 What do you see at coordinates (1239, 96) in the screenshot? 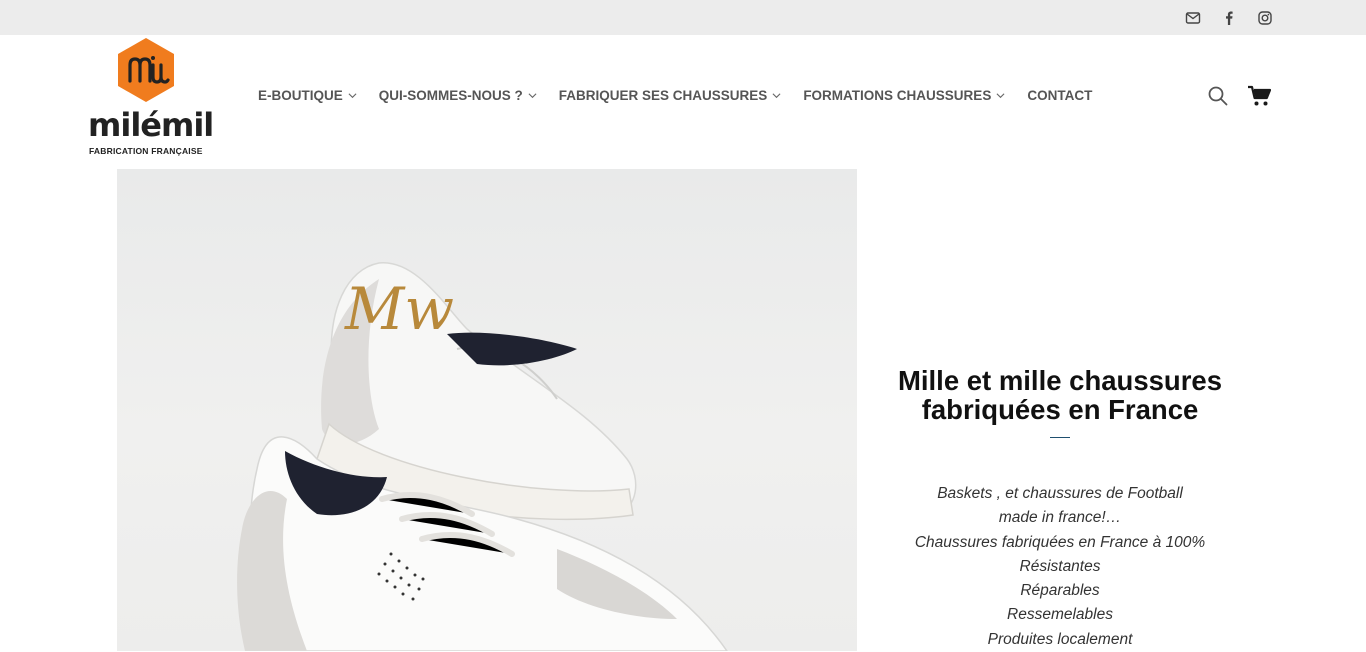
I see `header-actions` at bounding box center [1239, 96].